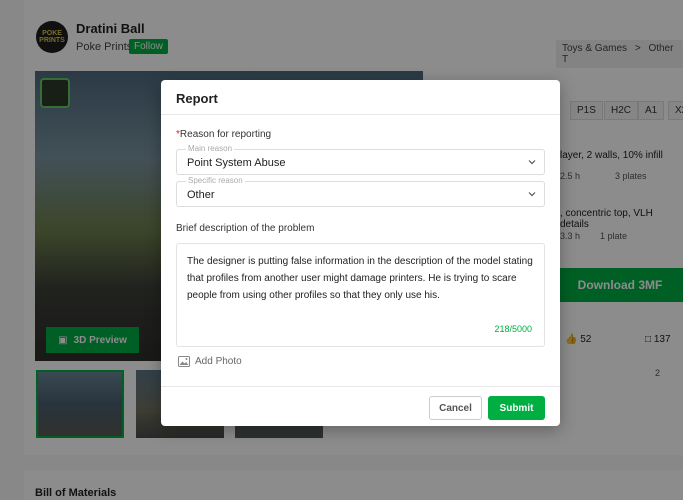 This screenshot has height=500, width=683. I want to click on submit-button: Submit, so click(516, 408).